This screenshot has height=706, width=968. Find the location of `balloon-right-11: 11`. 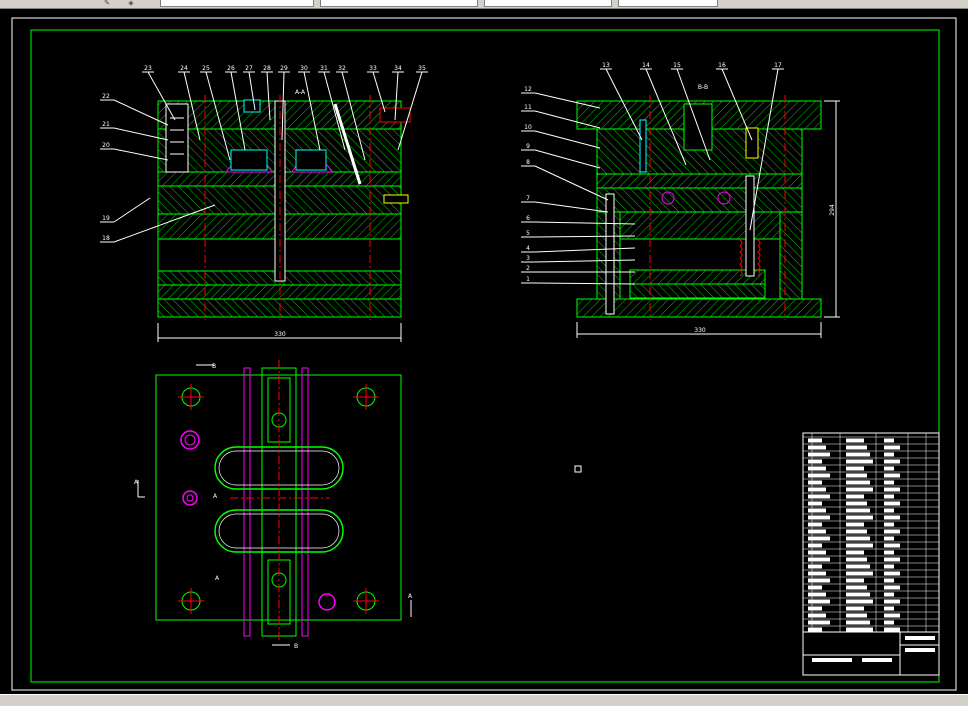

balloon-right-11: 11 is located at coordinates (528, 107).